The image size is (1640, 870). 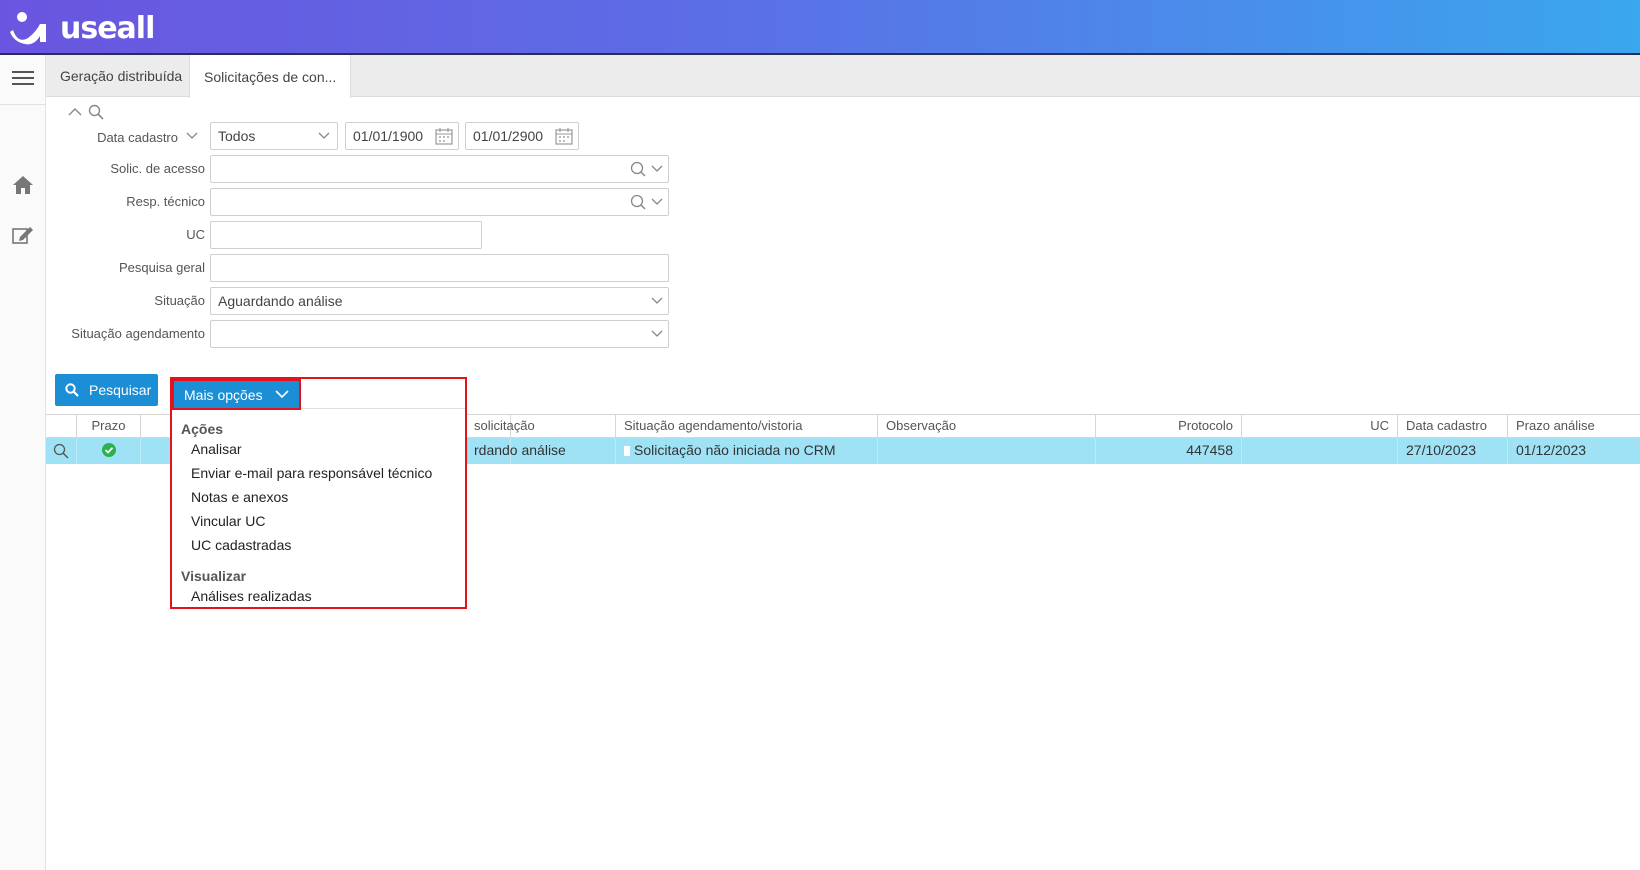 What do you see at coordinates (195, 234) in the screenshot?
I see `uc-label: UC` at bounding box center [195, 234].